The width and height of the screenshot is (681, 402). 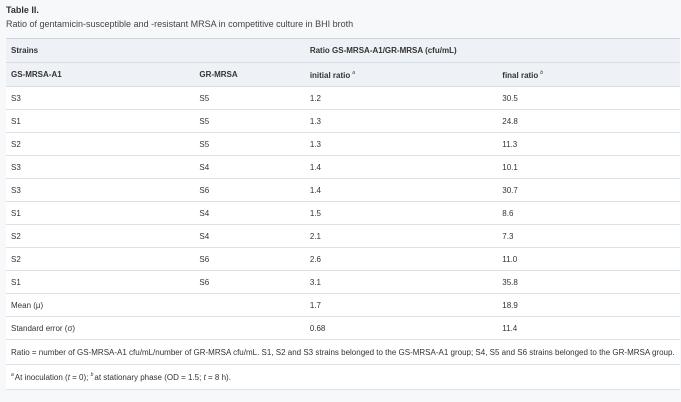 What do you see at coordinates (588, 74) in the screenshot?
I see `header-final-ratio: final ratio b` at bounding box center [588, 74].